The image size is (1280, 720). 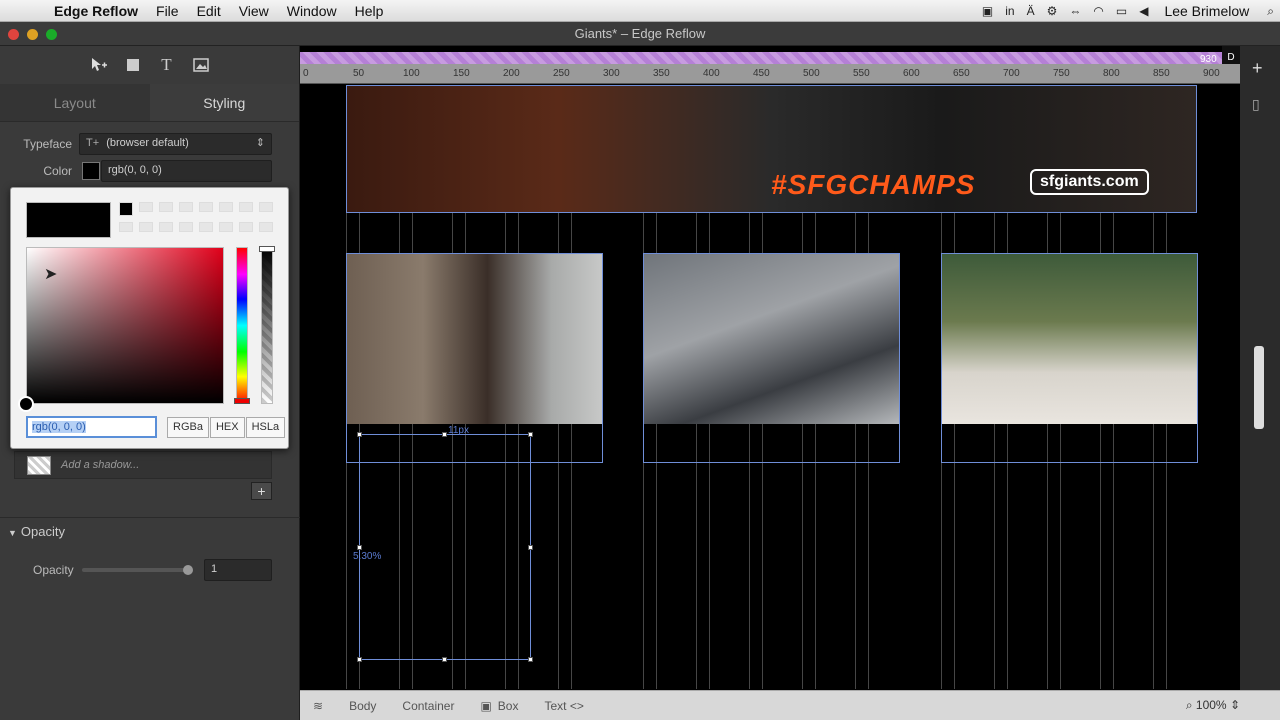 I want to click on add-shadow-button: +, so click(x=261, y=491).